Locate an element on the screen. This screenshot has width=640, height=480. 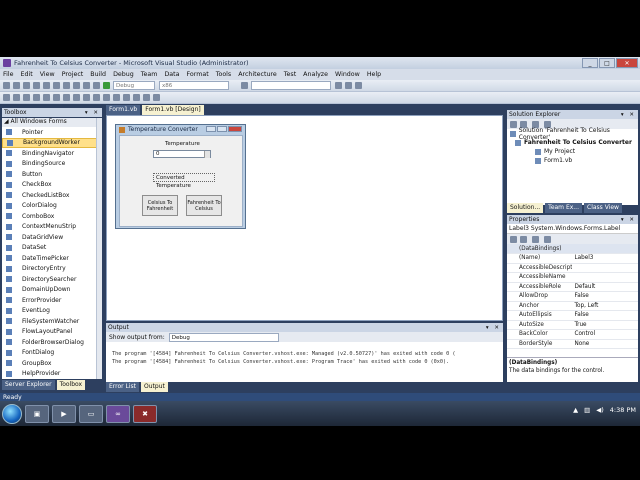
send-back-icon is located at coordinates (156, 97).